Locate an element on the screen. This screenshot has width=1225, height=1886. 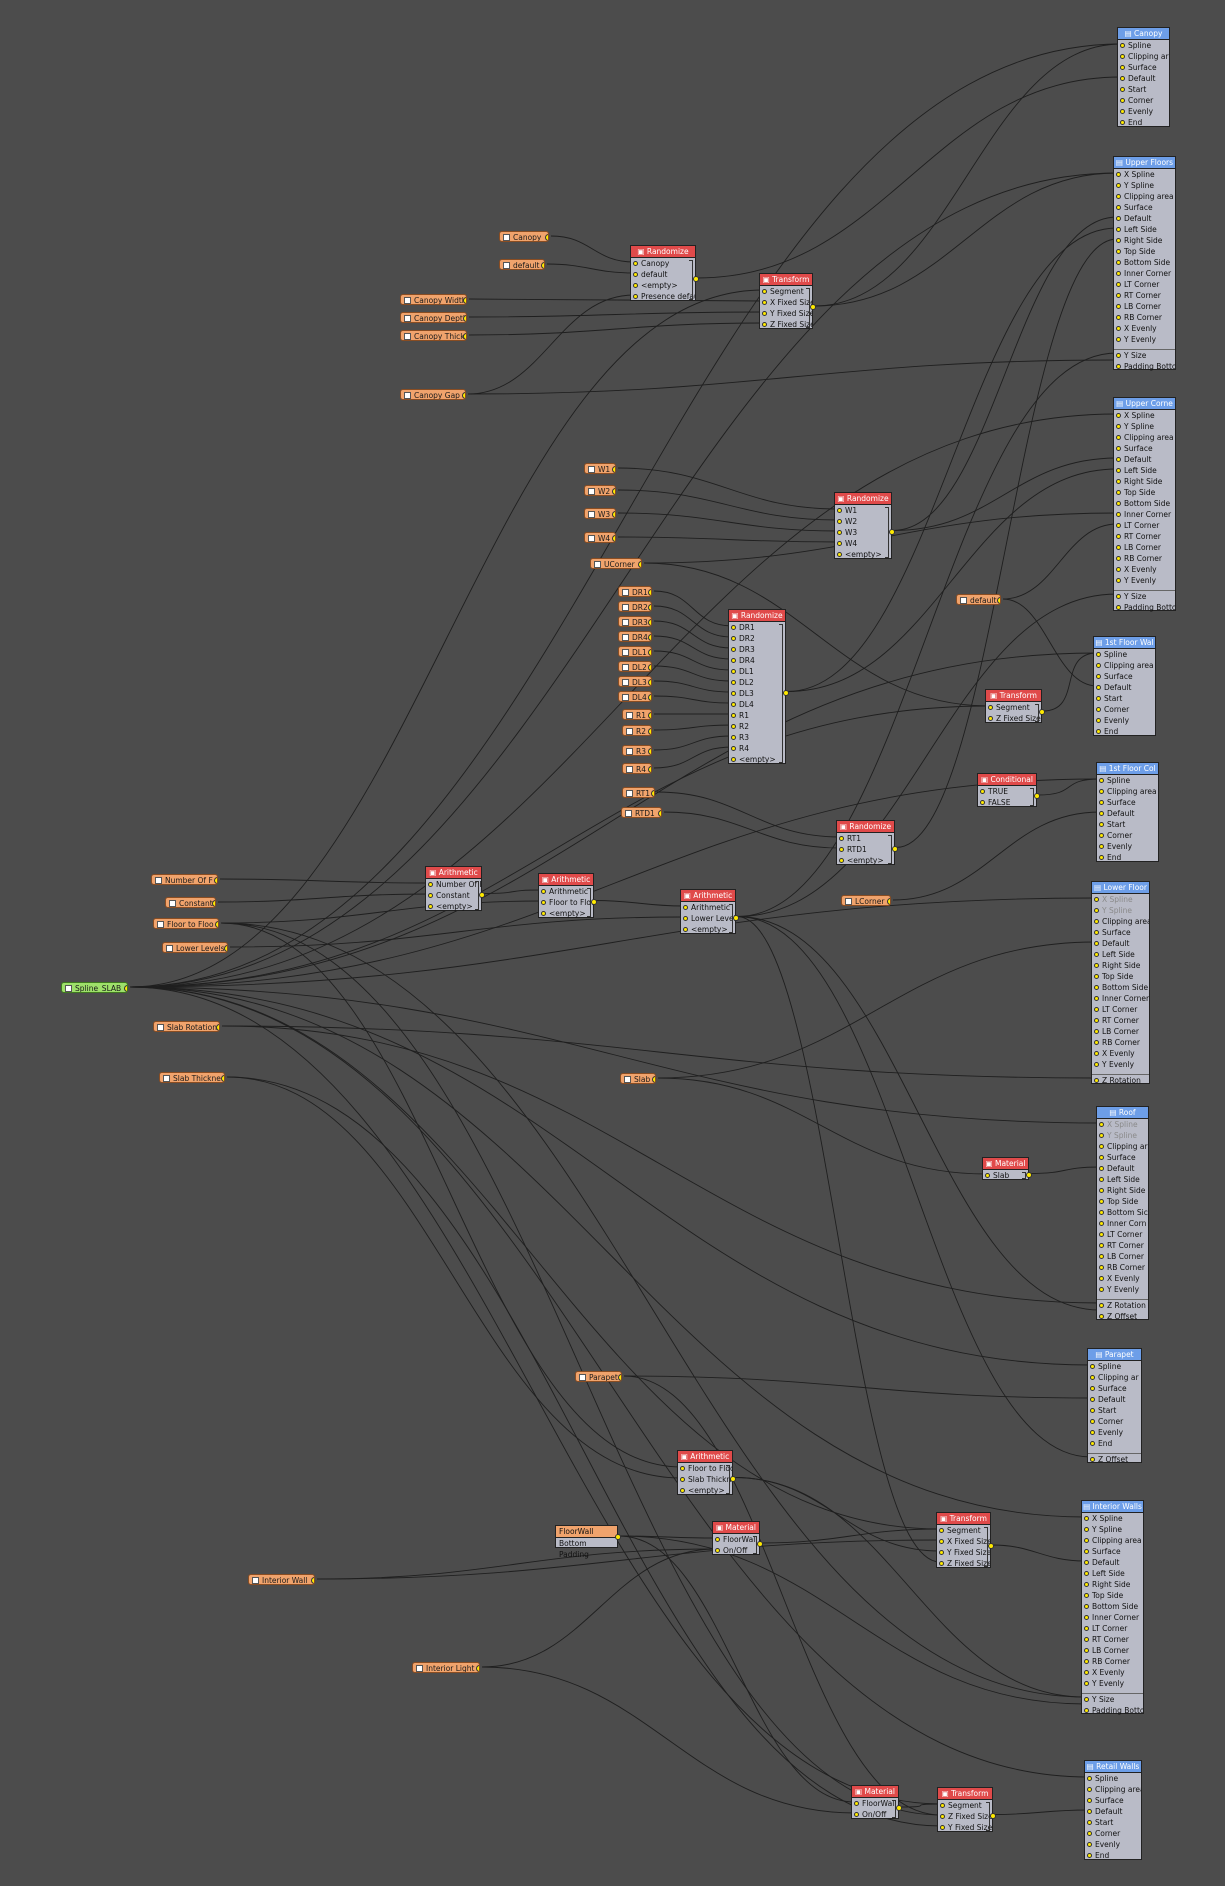
node-port: Slab Thickness is located at coordinates (705, 1479).